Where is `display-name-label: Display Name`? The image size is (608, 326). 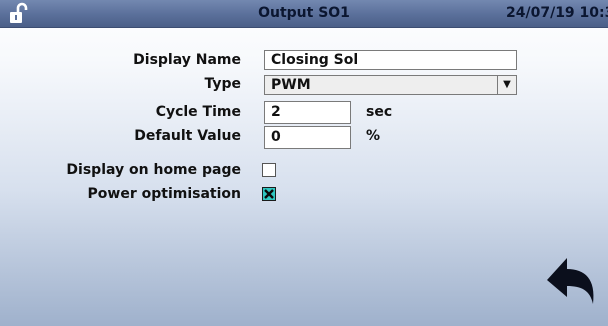
display-name-label: Display Name is located at coordinates (187, 60).